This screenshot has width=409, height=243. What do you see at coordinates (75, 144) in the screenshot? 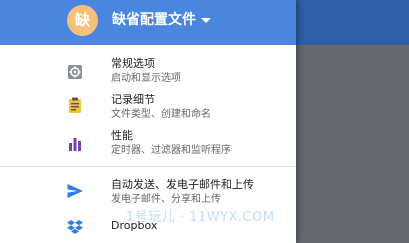
I see `bar-chart-icon` at bounding box center [75, 144].